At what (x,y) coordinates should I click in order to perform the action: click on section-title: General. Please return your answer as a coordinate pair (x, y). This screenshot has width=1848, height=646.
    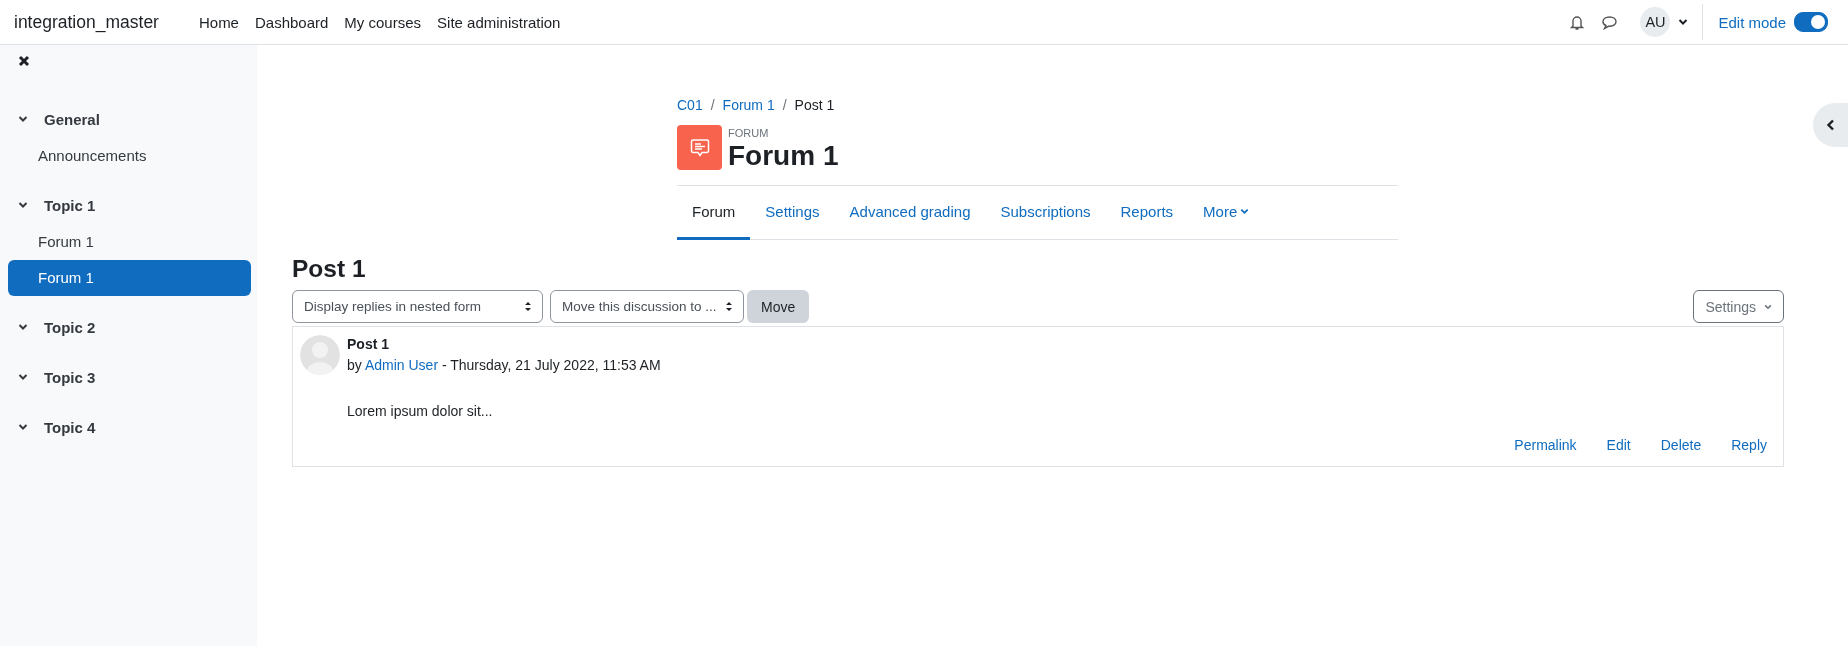
    Looking at the image, I should click on (72, 119).